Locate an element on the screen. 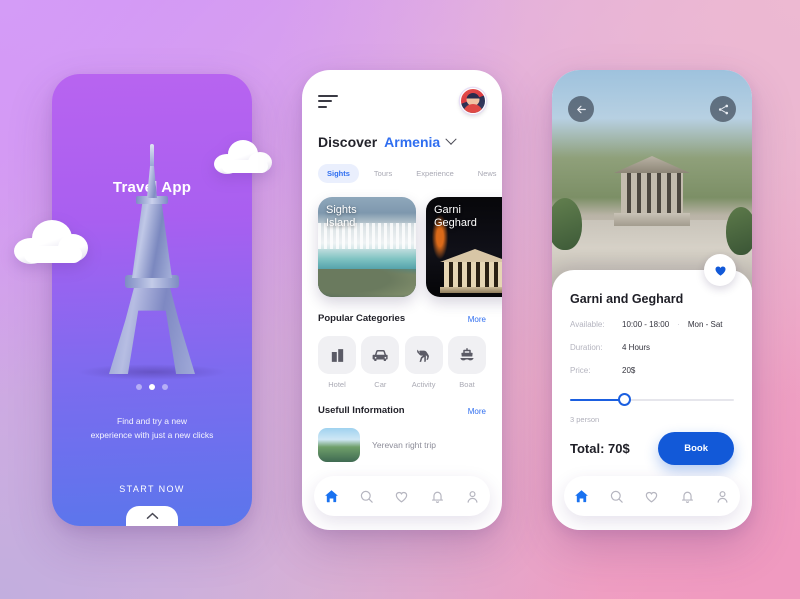 This screenshot has width=800, height=599. yerevan-photo is located at coordinates (339, 445).